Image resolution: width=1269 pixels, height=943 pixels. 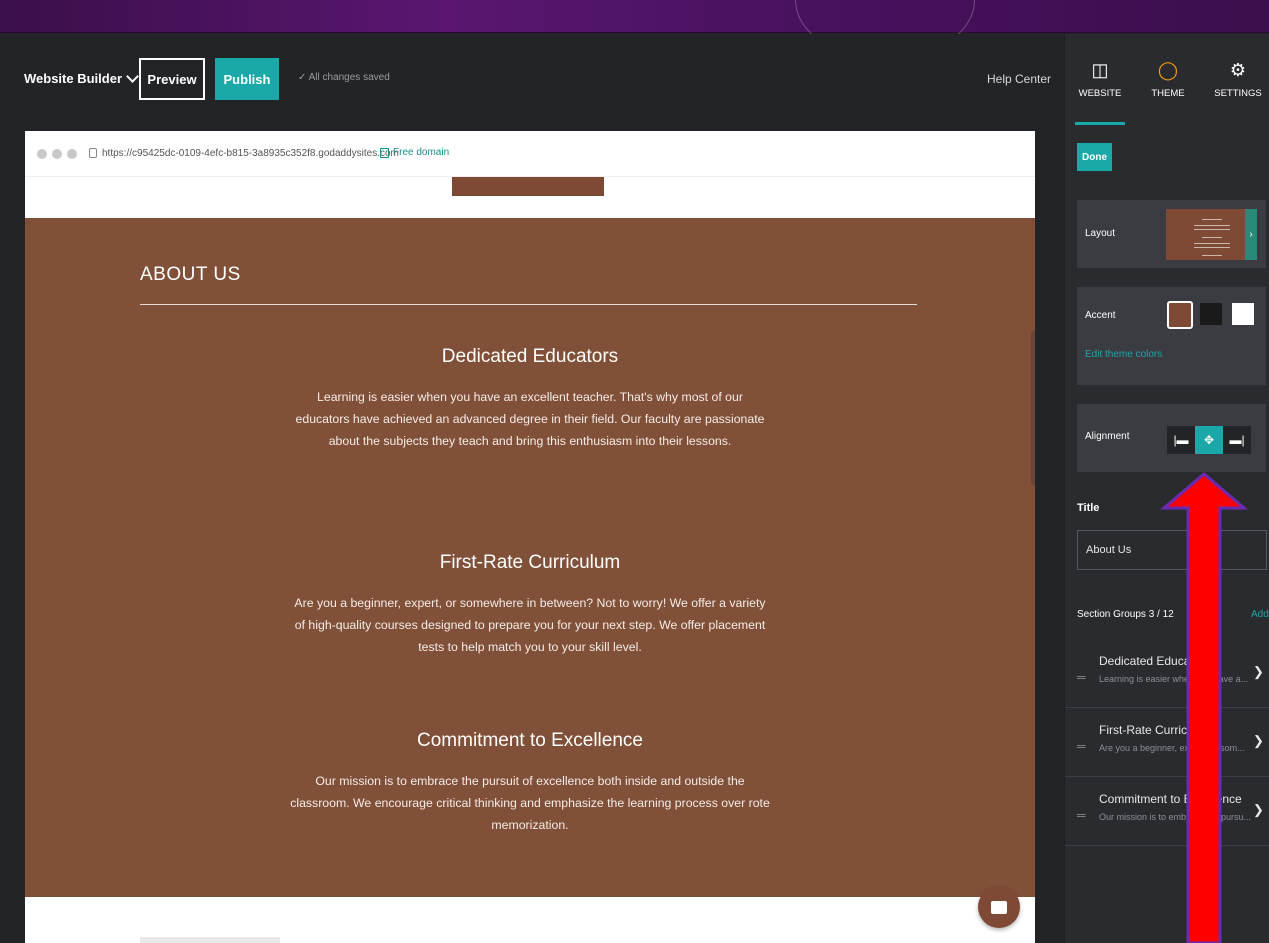 I want to click on chat-bubble-icon, so click(x=999, y=907).